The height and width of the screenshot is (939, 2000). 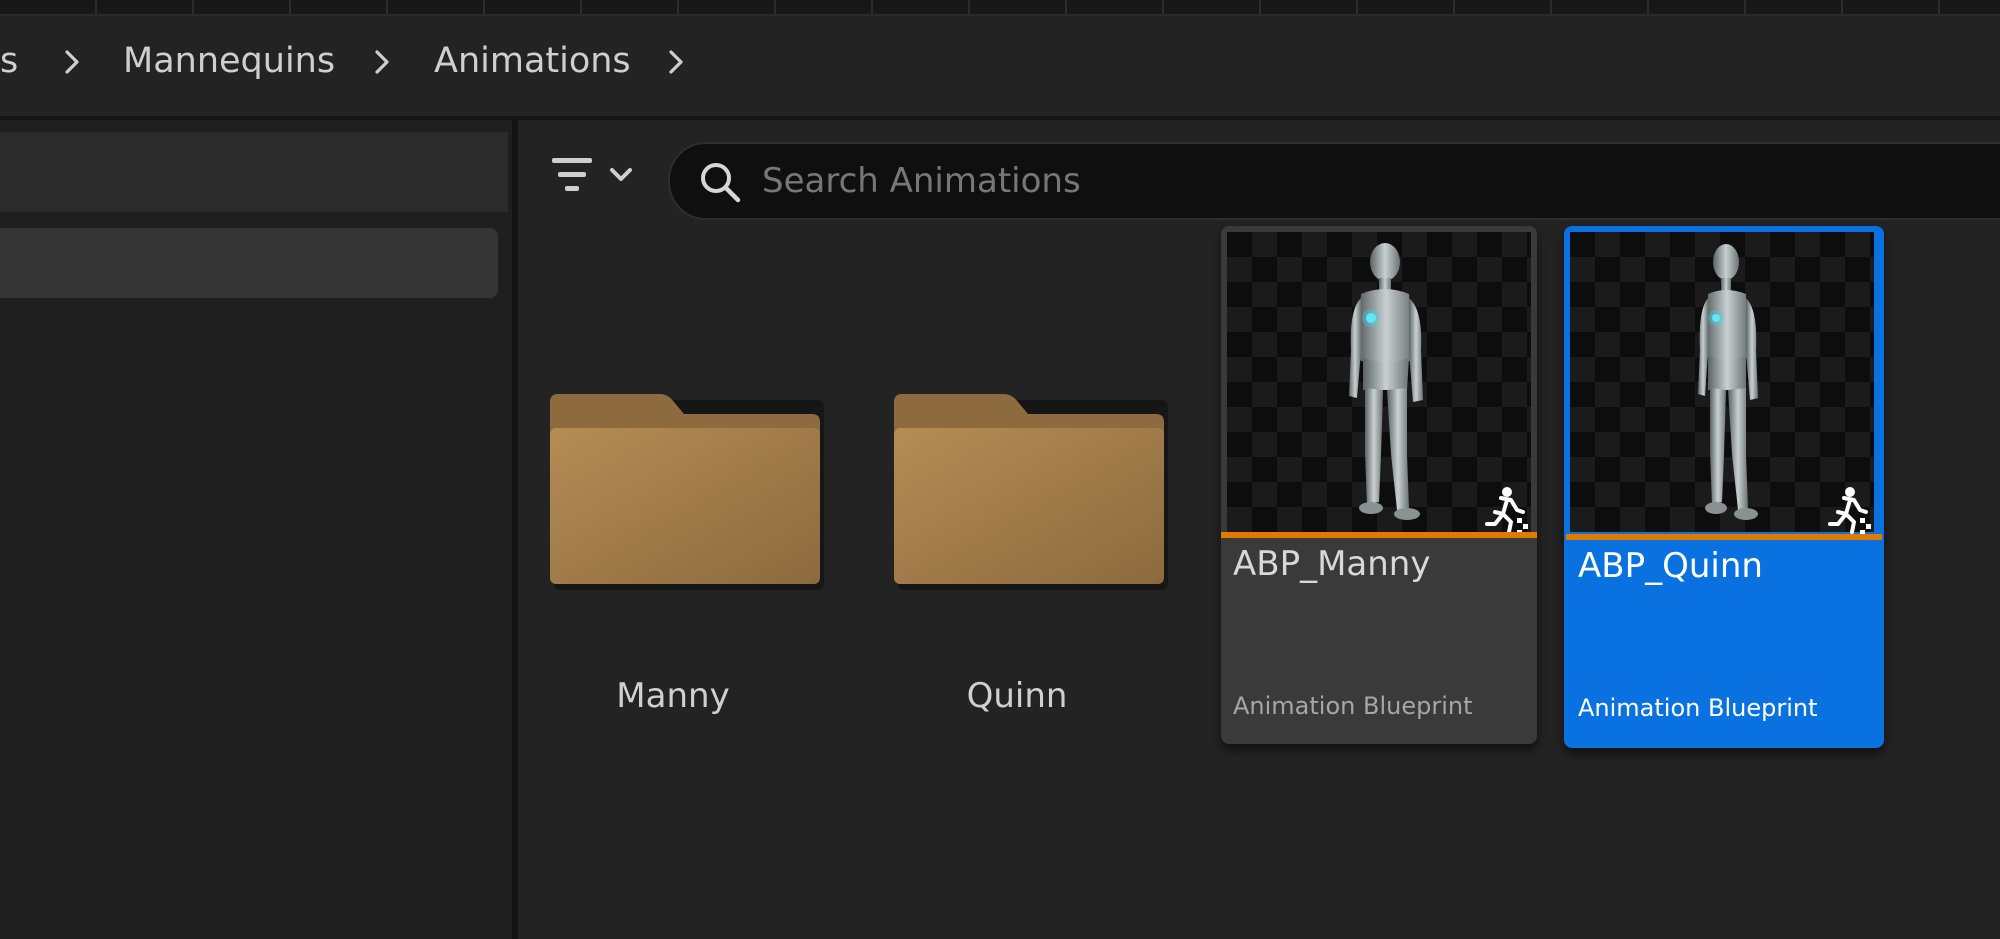 What do you see at coordinates (229, 61) in the screenshot?
I see `breadcrumb-item-mannequins: Mannequins` at bounding box center [229, 61].